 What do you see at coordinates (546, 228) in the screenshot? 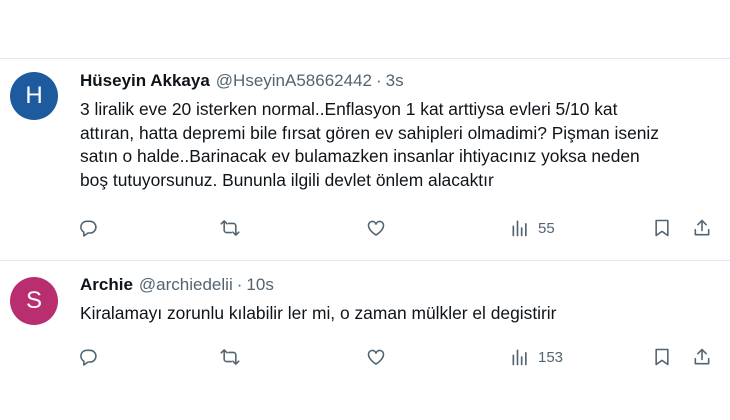
I see `views-count: 55` at bounding box center [546, 228].